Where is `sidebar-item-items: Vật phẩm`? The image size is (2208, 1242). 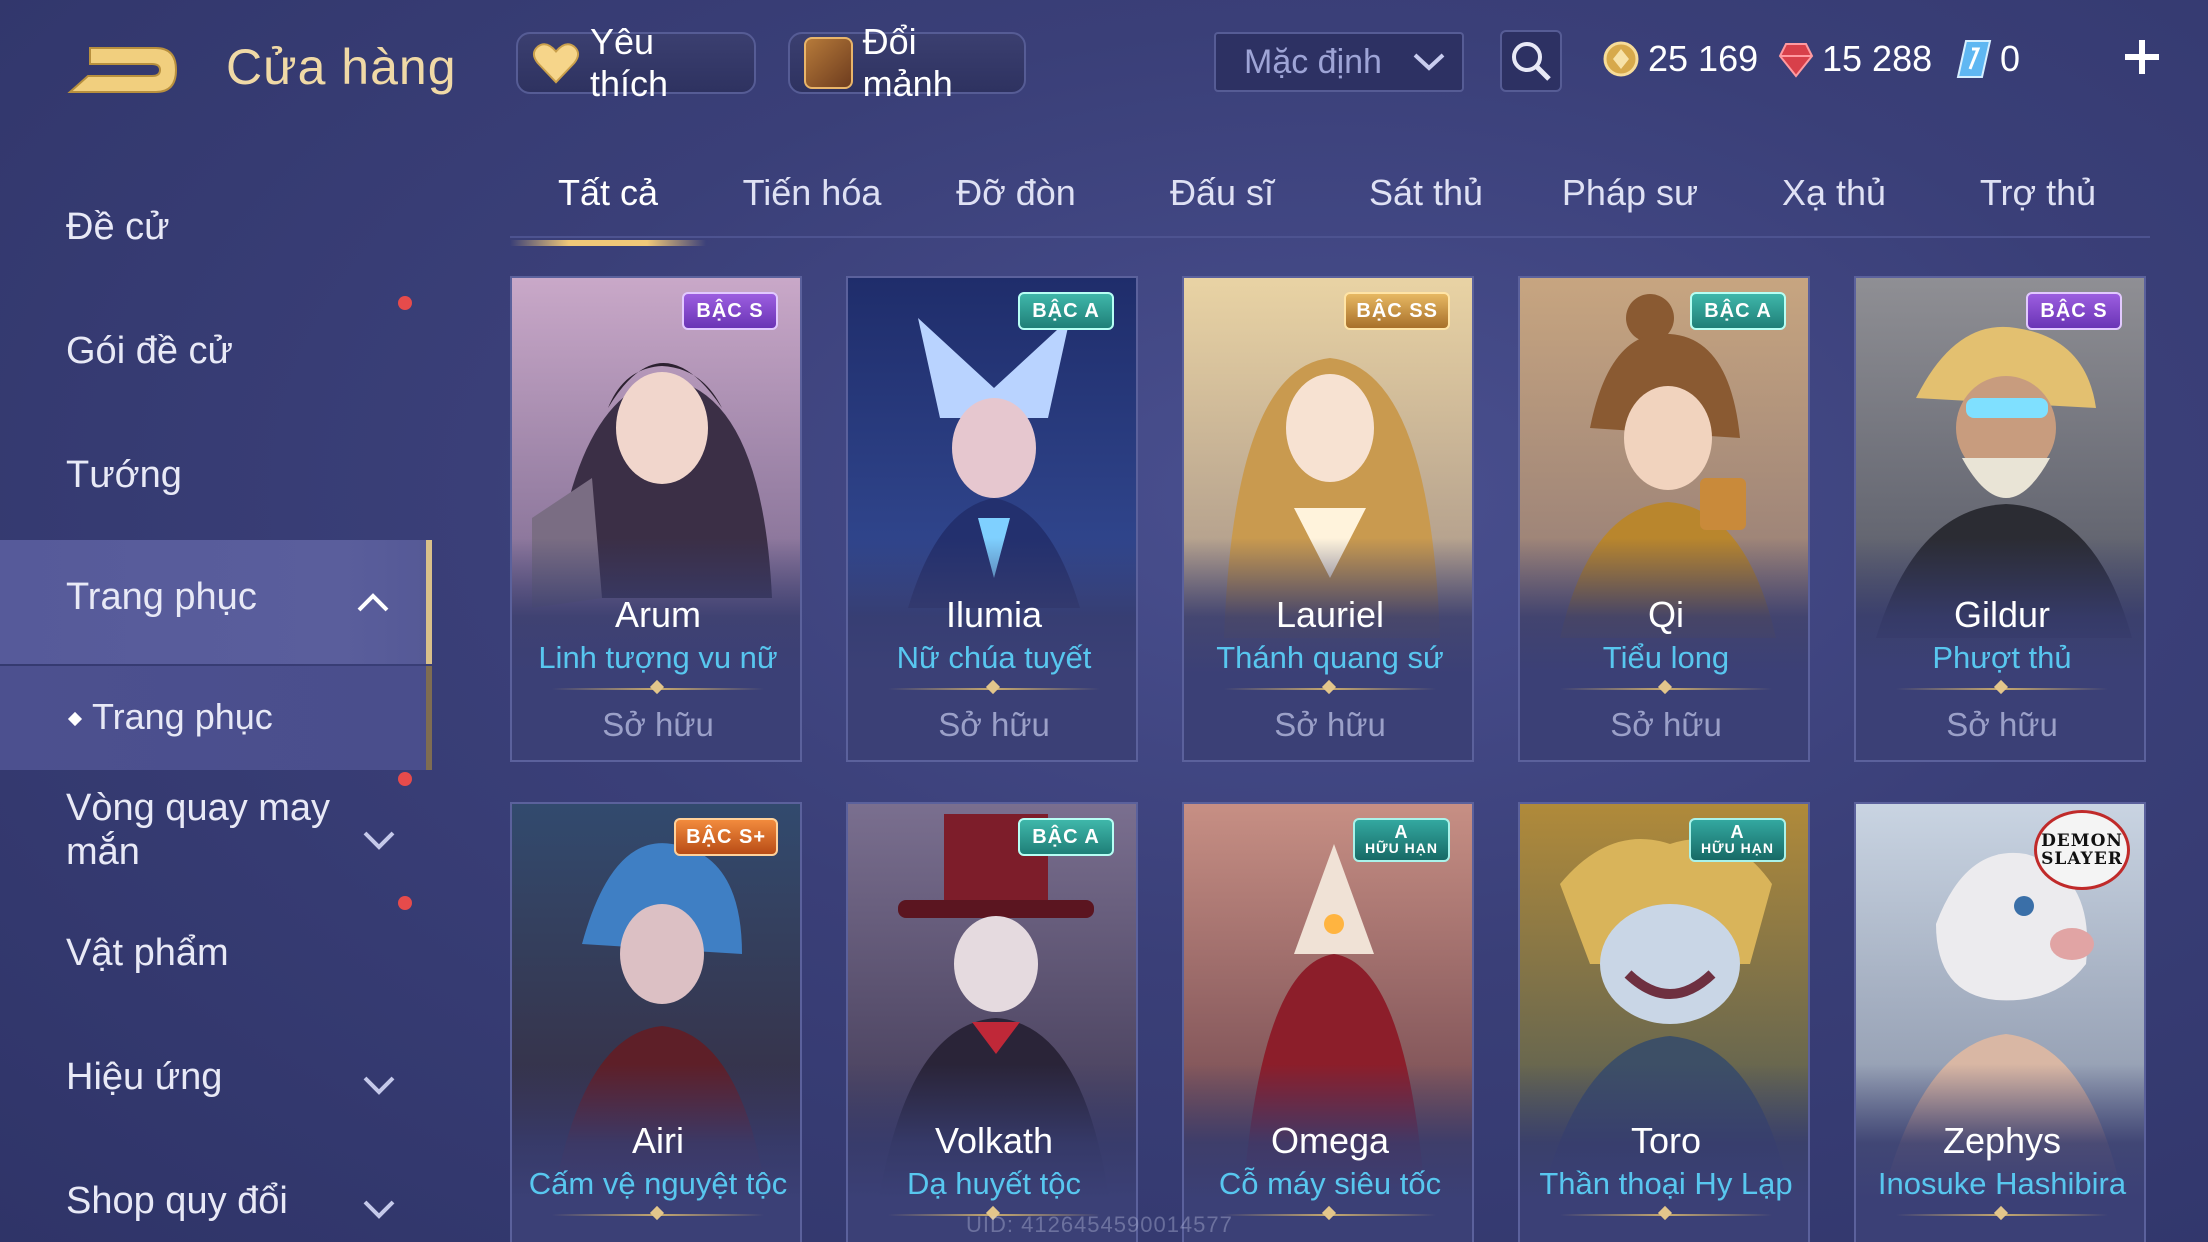
sidebar-item-items: Vật phẩm is located at coordinates (216, 944).